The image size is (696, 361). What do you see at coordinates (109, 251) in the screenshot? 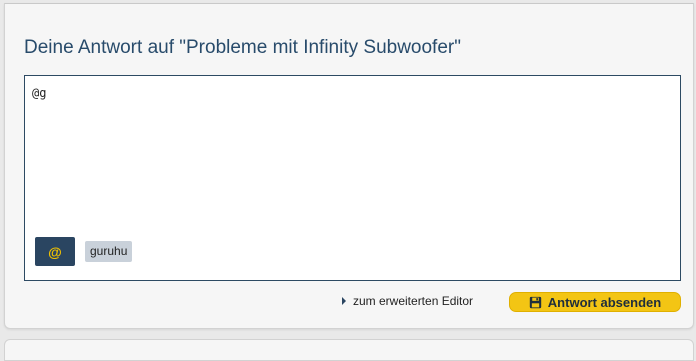
I see `mention-suggestion-item: guruhu` at bounding box center [109, 251].